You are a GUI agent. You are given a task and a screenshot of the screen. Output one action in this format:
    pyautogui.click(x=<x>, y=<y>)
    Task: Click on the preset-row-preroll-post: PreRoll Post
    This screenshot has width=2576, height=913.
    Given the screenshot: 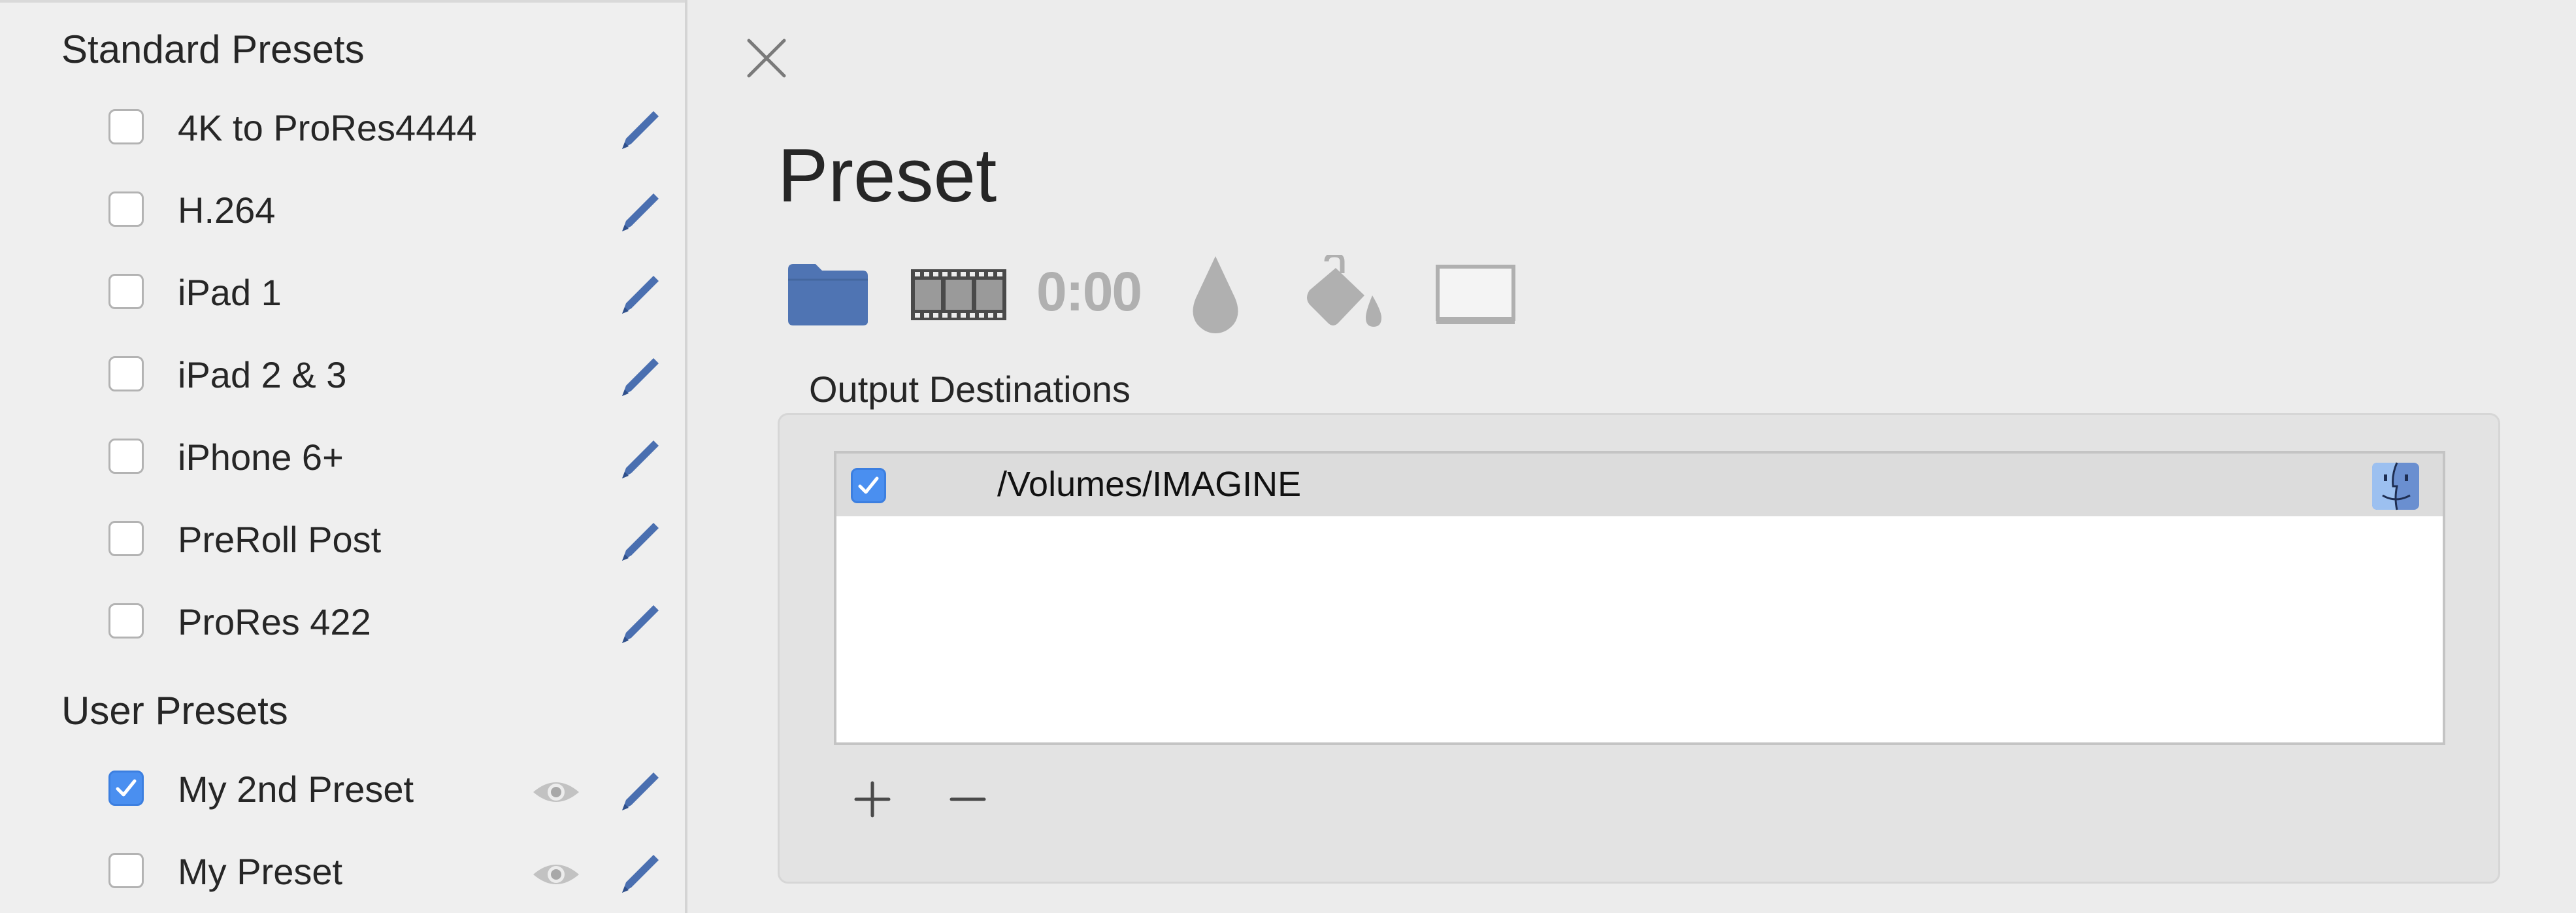 What is the action you would take?
    pyautogui.click(x=342, y=538)
    